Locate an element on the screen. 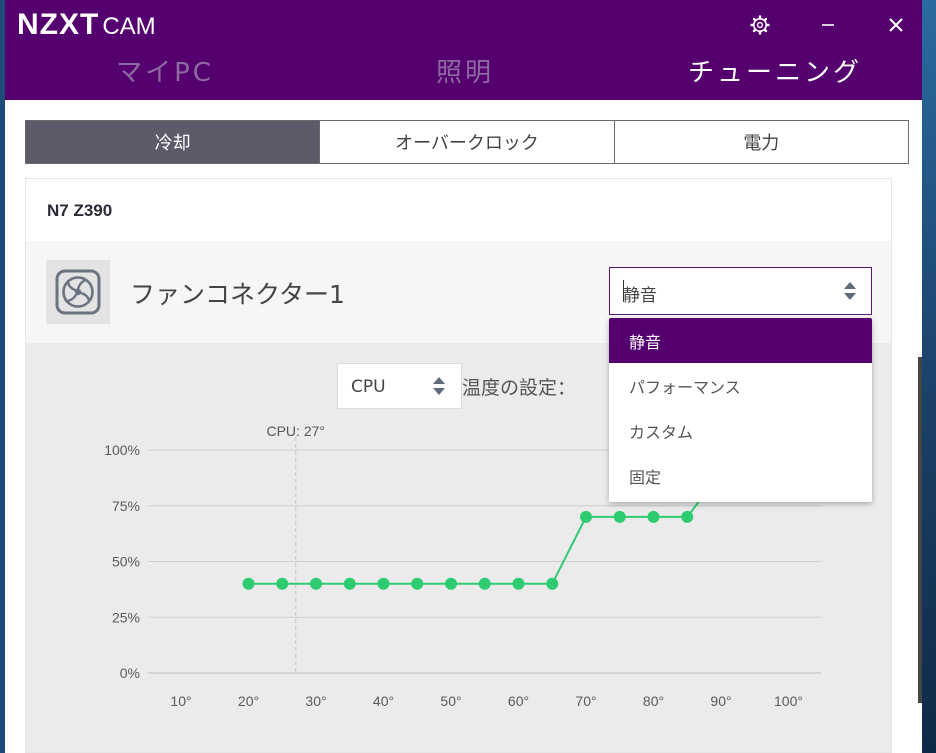 The height and width of the screenshot is (753, 936). mode-select: 静音 is located at coordinates (740, 291).